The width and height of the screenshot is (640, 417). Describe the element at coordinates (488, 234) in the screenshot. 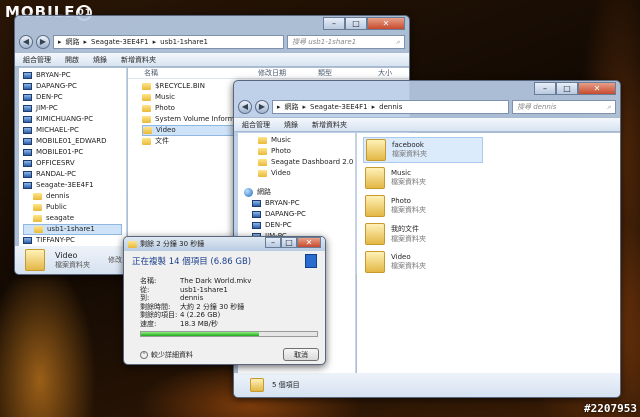

I see `folder-tile: 我的文件 檔案資料夾` at that location.